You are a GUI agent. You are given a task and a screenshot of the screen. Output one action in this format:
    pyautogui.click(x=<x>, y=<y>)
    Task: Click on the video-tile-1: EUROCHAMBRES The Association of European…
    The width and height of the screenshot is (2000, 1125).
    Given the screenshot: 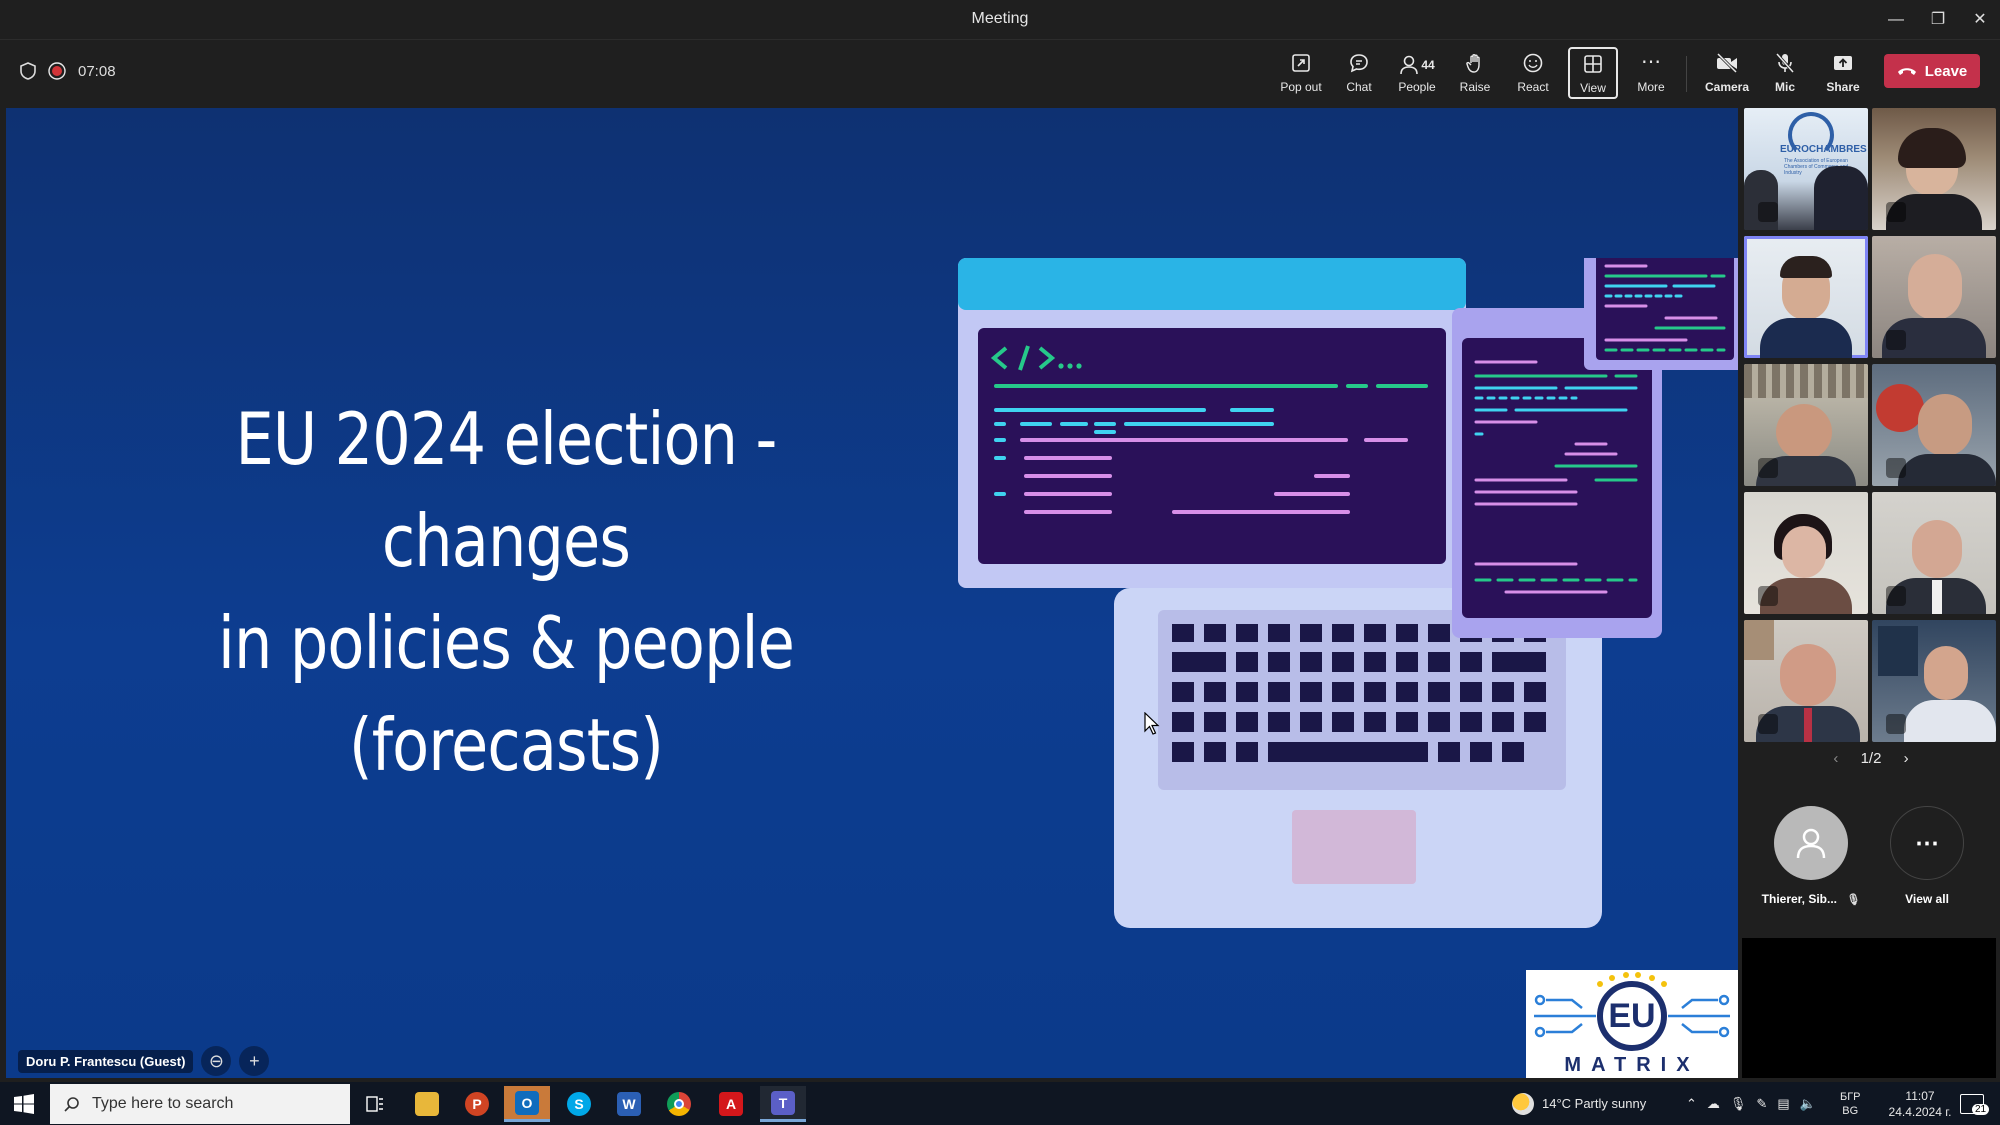 What is the action you would take?
    pyautogui.click(x=1806, y=169)
    